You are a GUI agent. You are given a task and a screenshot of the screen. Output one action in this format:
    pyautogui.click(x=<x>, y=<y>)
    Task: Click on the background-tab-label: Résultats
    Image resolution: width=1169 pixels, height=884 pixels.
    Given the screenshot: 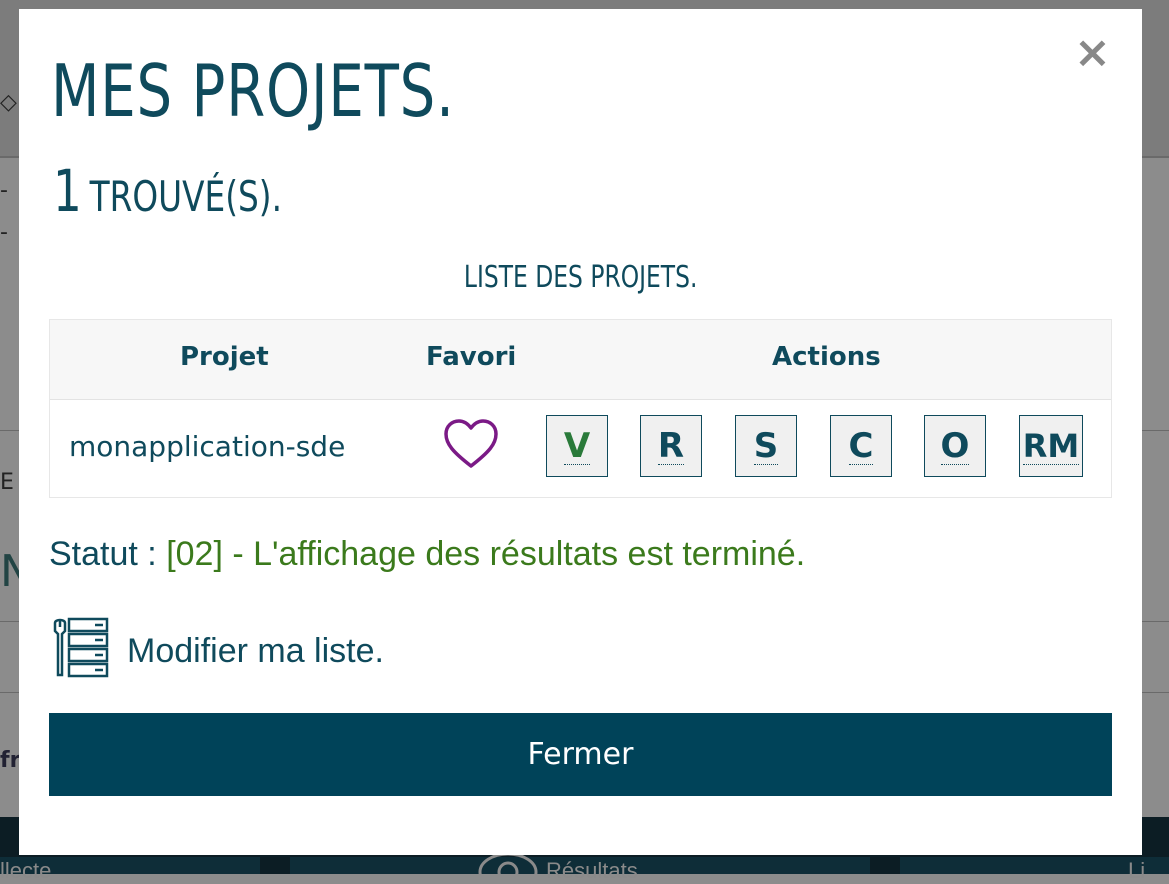 What is the action you would take?
    pyautogui.click(x=592, y=870)
    